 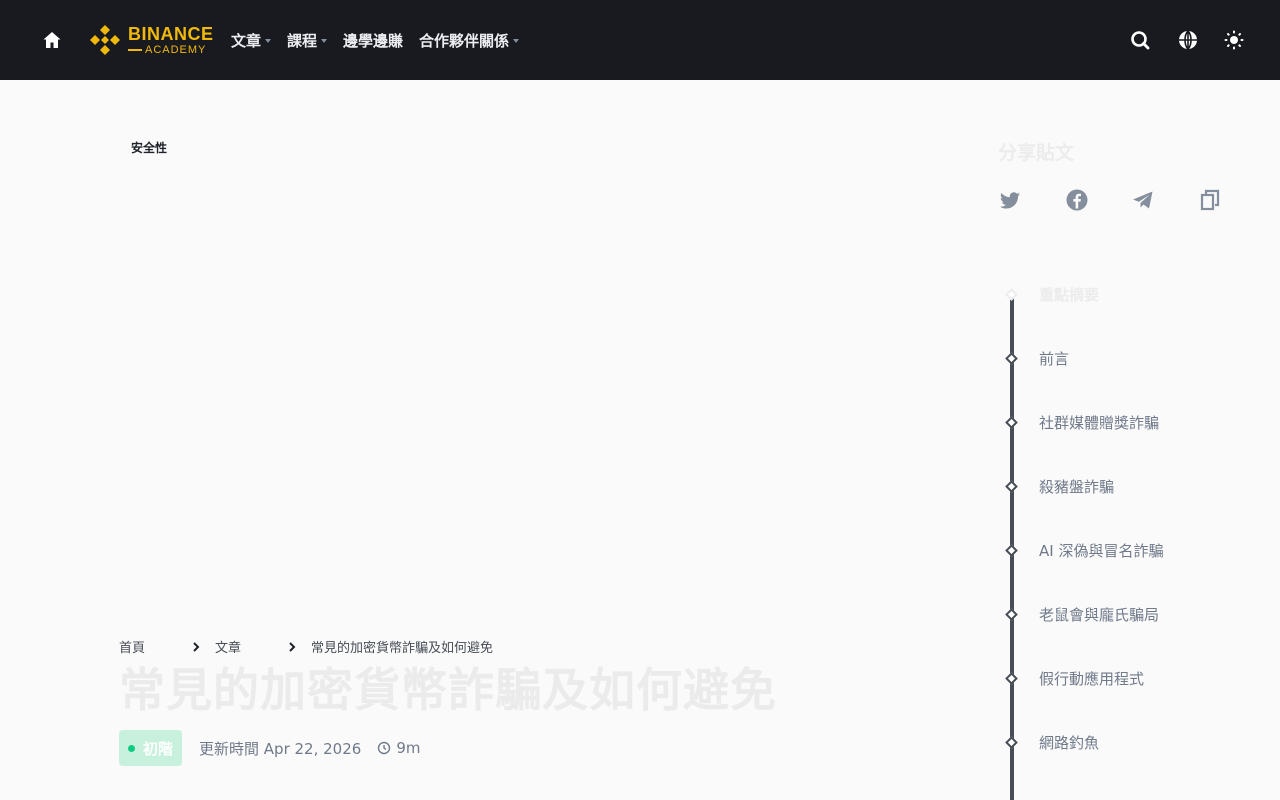 What do you see at coordinates (1051, 294) in the screenshot?
I see `toc-item: 重點摘要` at bounding box center [1051, 294].